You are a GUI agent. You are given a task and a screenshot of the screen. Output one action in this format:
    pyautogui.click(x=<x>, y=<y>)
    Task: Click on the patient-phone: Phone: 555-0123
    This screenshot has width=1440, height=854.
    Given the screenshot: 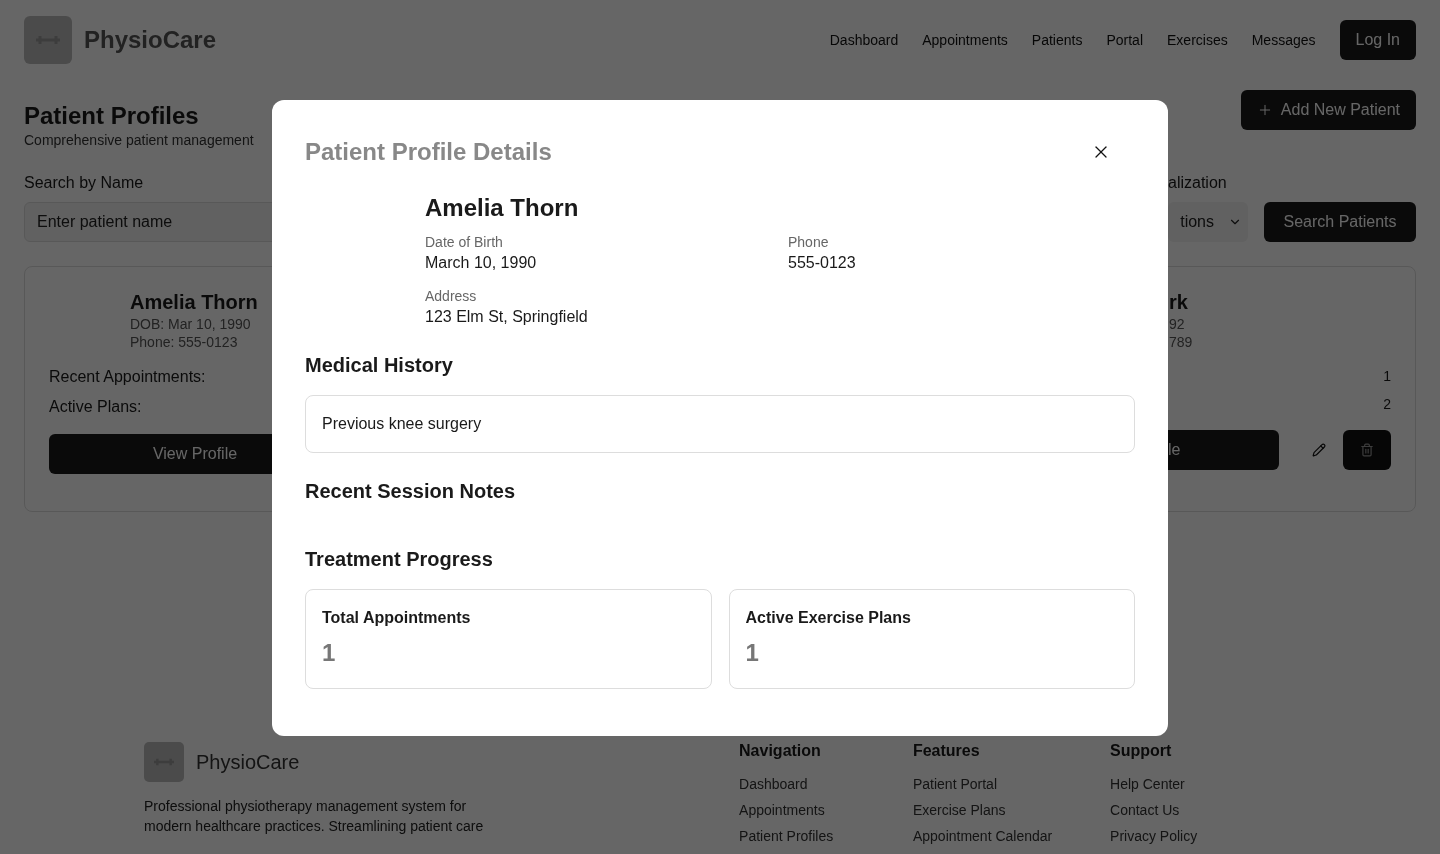 What is the action you would take?
    pyautogui.click(x=184, y=342)
    